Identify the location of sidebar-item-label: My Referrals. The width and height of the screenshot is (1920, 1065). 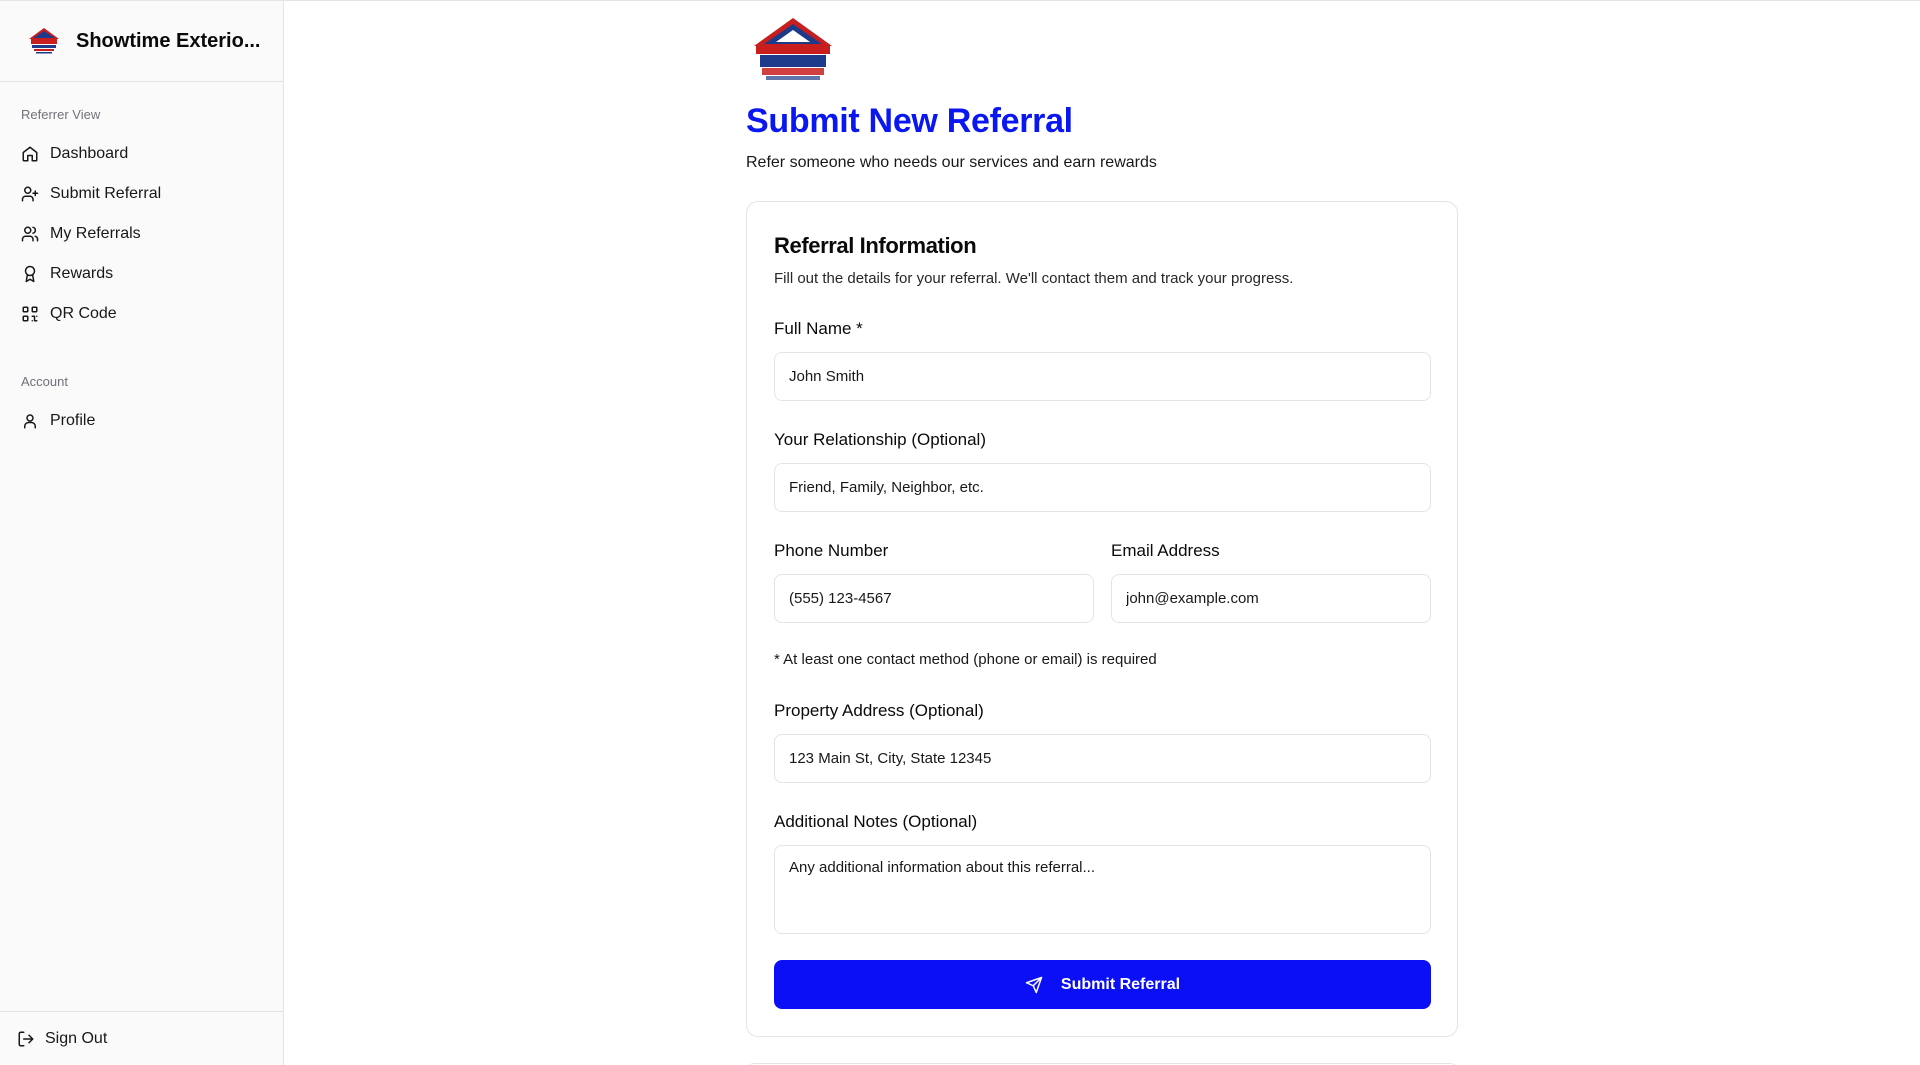
(95, 233).